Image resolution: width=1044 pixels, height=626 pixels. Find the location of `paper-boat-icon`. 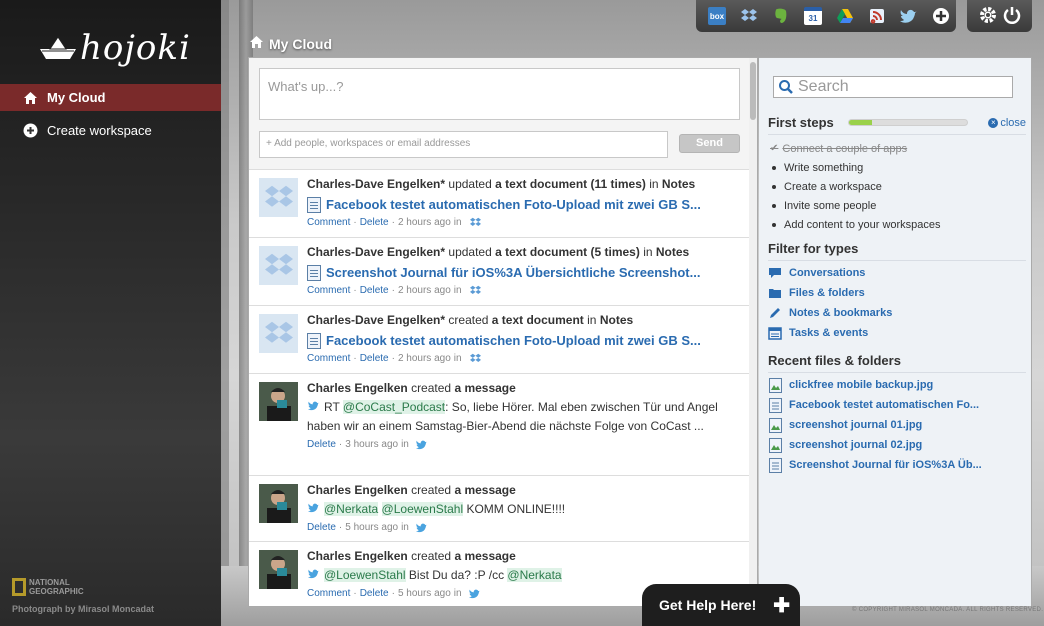

paper-boat-icon is located at coordinates (58, 47).